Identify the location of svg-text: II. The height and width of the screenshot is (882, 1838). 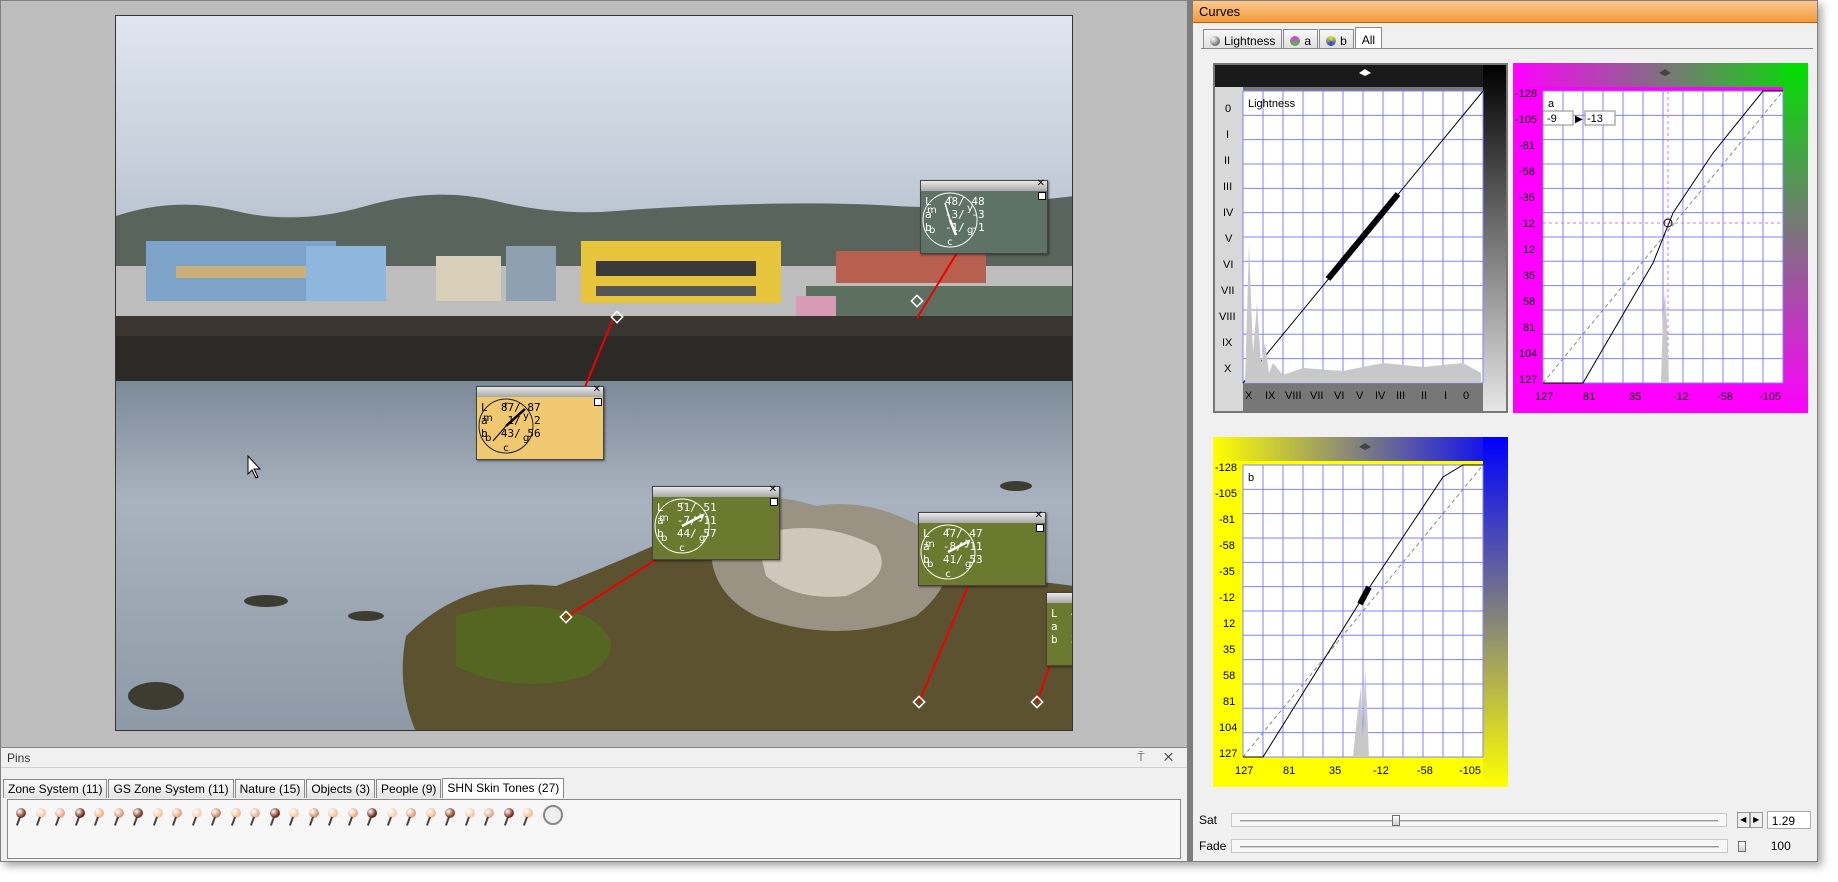
(1227, 161).